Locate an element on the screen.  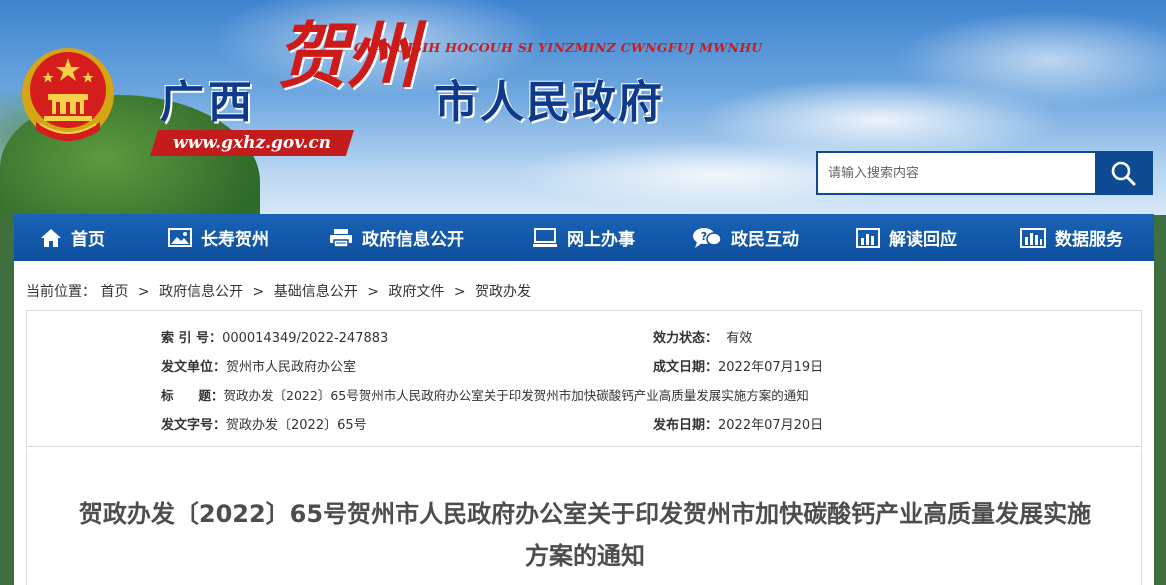
meta-docno-label: 发文字号： is located at coordinates (194, 425).